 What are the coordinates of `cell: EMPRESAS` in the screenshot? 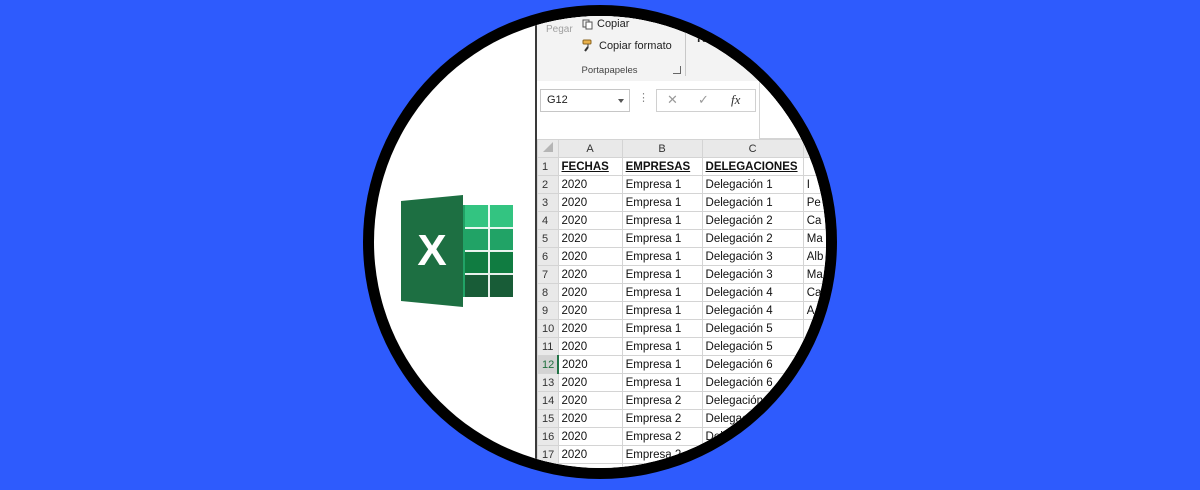 It's located at (662, 166).